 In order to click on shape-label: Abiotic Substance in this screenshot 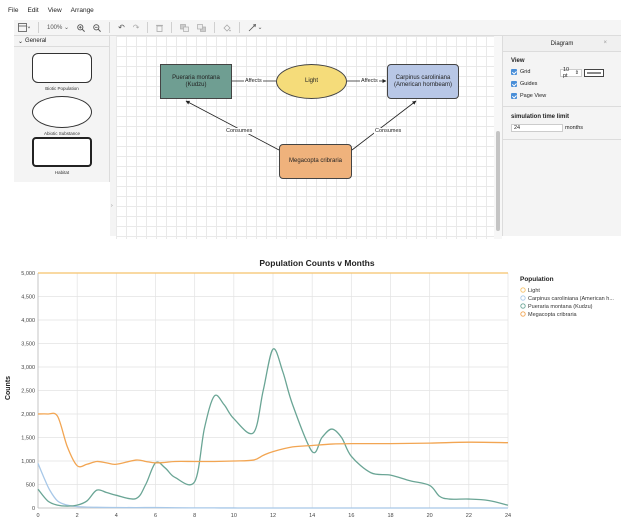, I will do `click(62, 133)`.